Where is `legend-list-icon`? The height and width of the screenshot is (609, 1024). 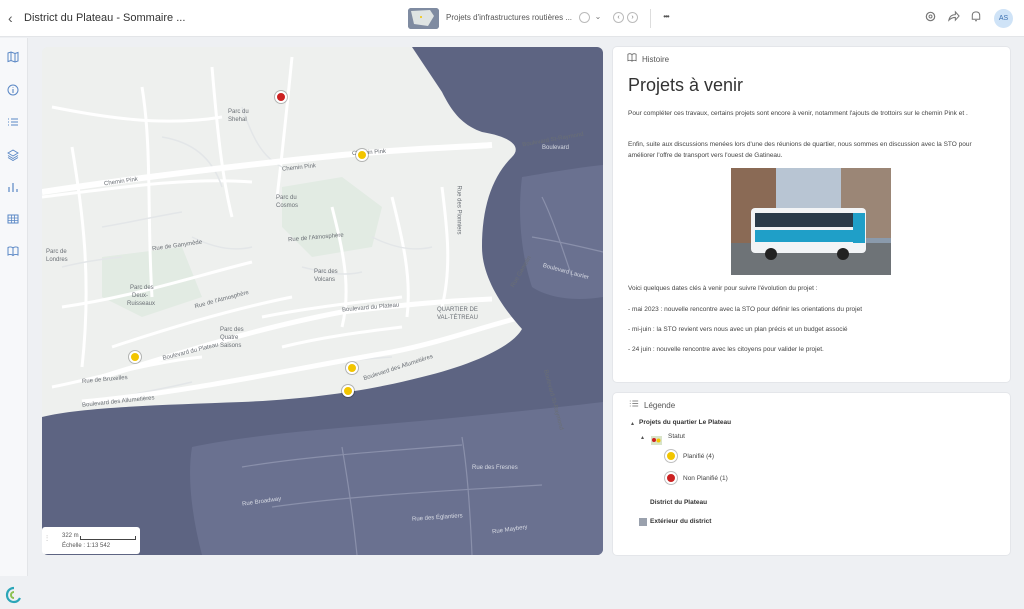
legend-list-icon is located at coordinates (634, 404).